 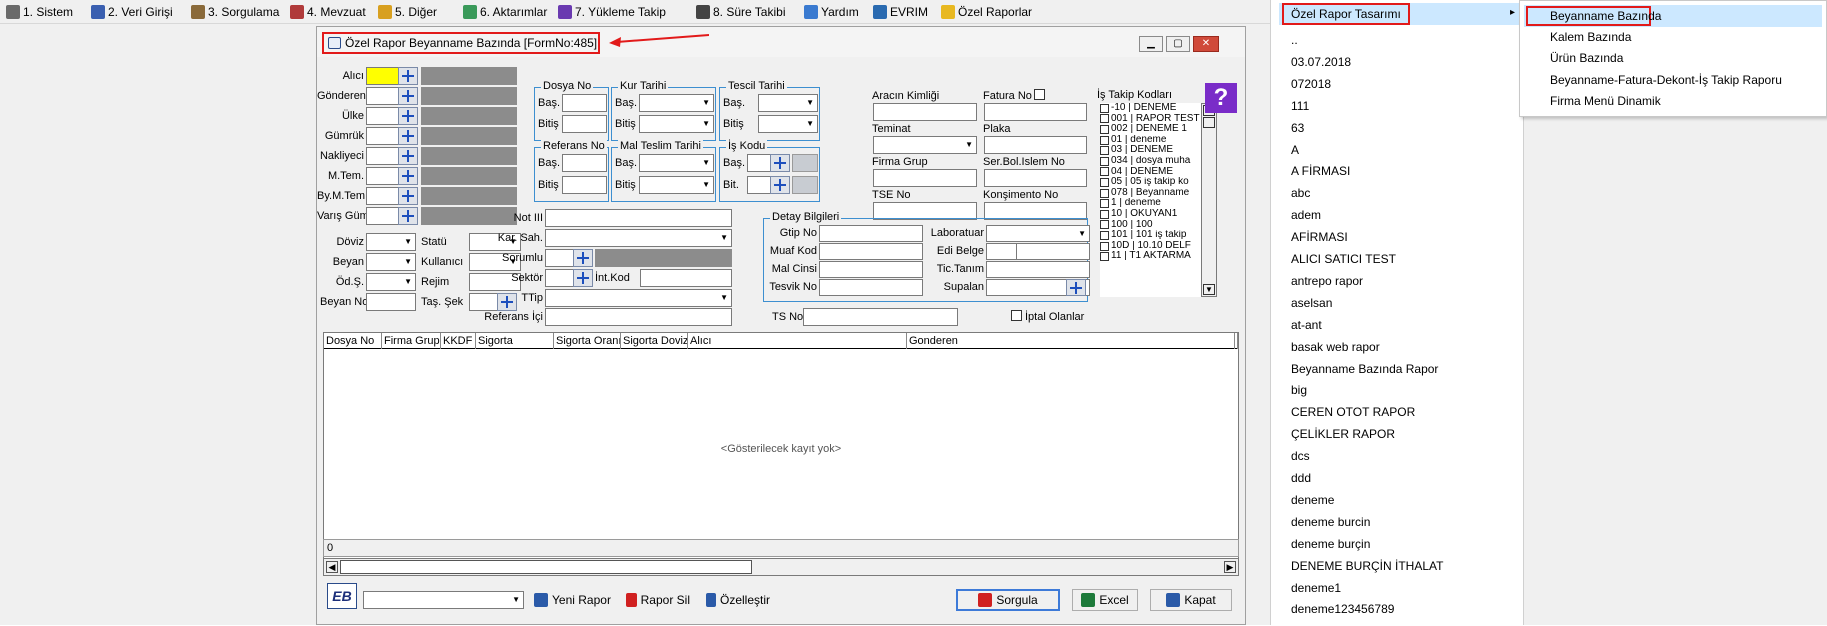 What do you see at coordinates (391, 242) in the screenshot?
I see `doviz-select` at bounding box center [391, 242].